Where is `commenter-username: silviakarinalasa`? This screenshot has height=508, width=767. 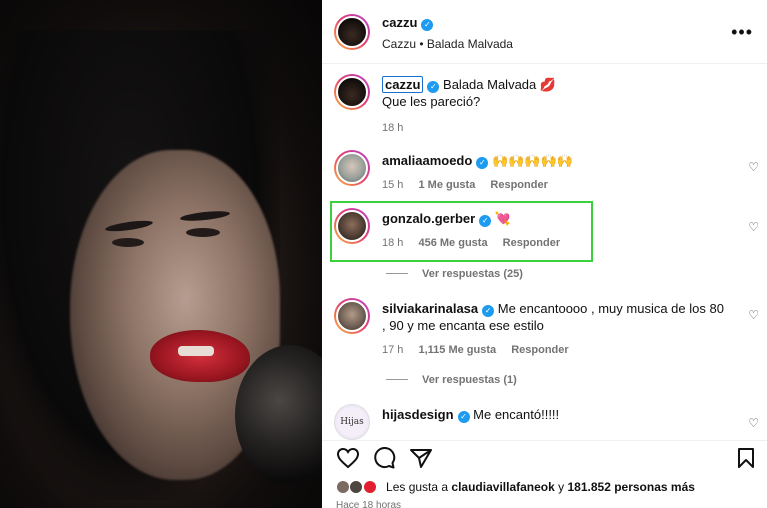 commenter-username: silviakarinalasa is located at coordinates (430, 308).